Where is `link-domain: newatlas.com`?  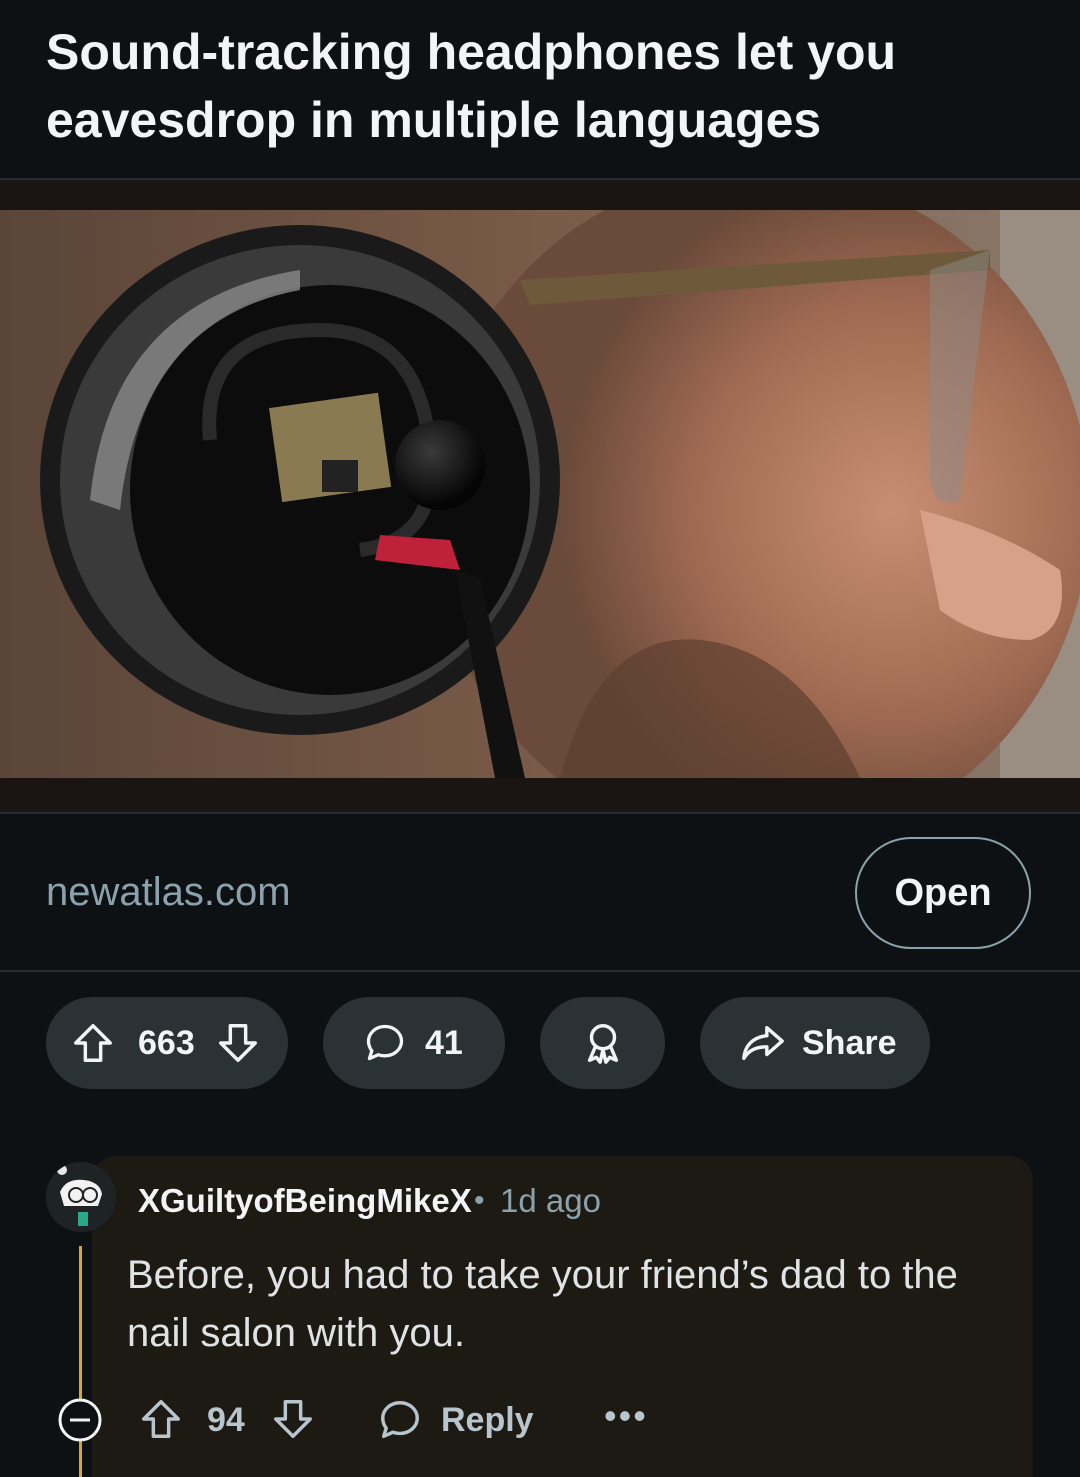 link-domain: newatlas.com is located at coordinates (168, 892).